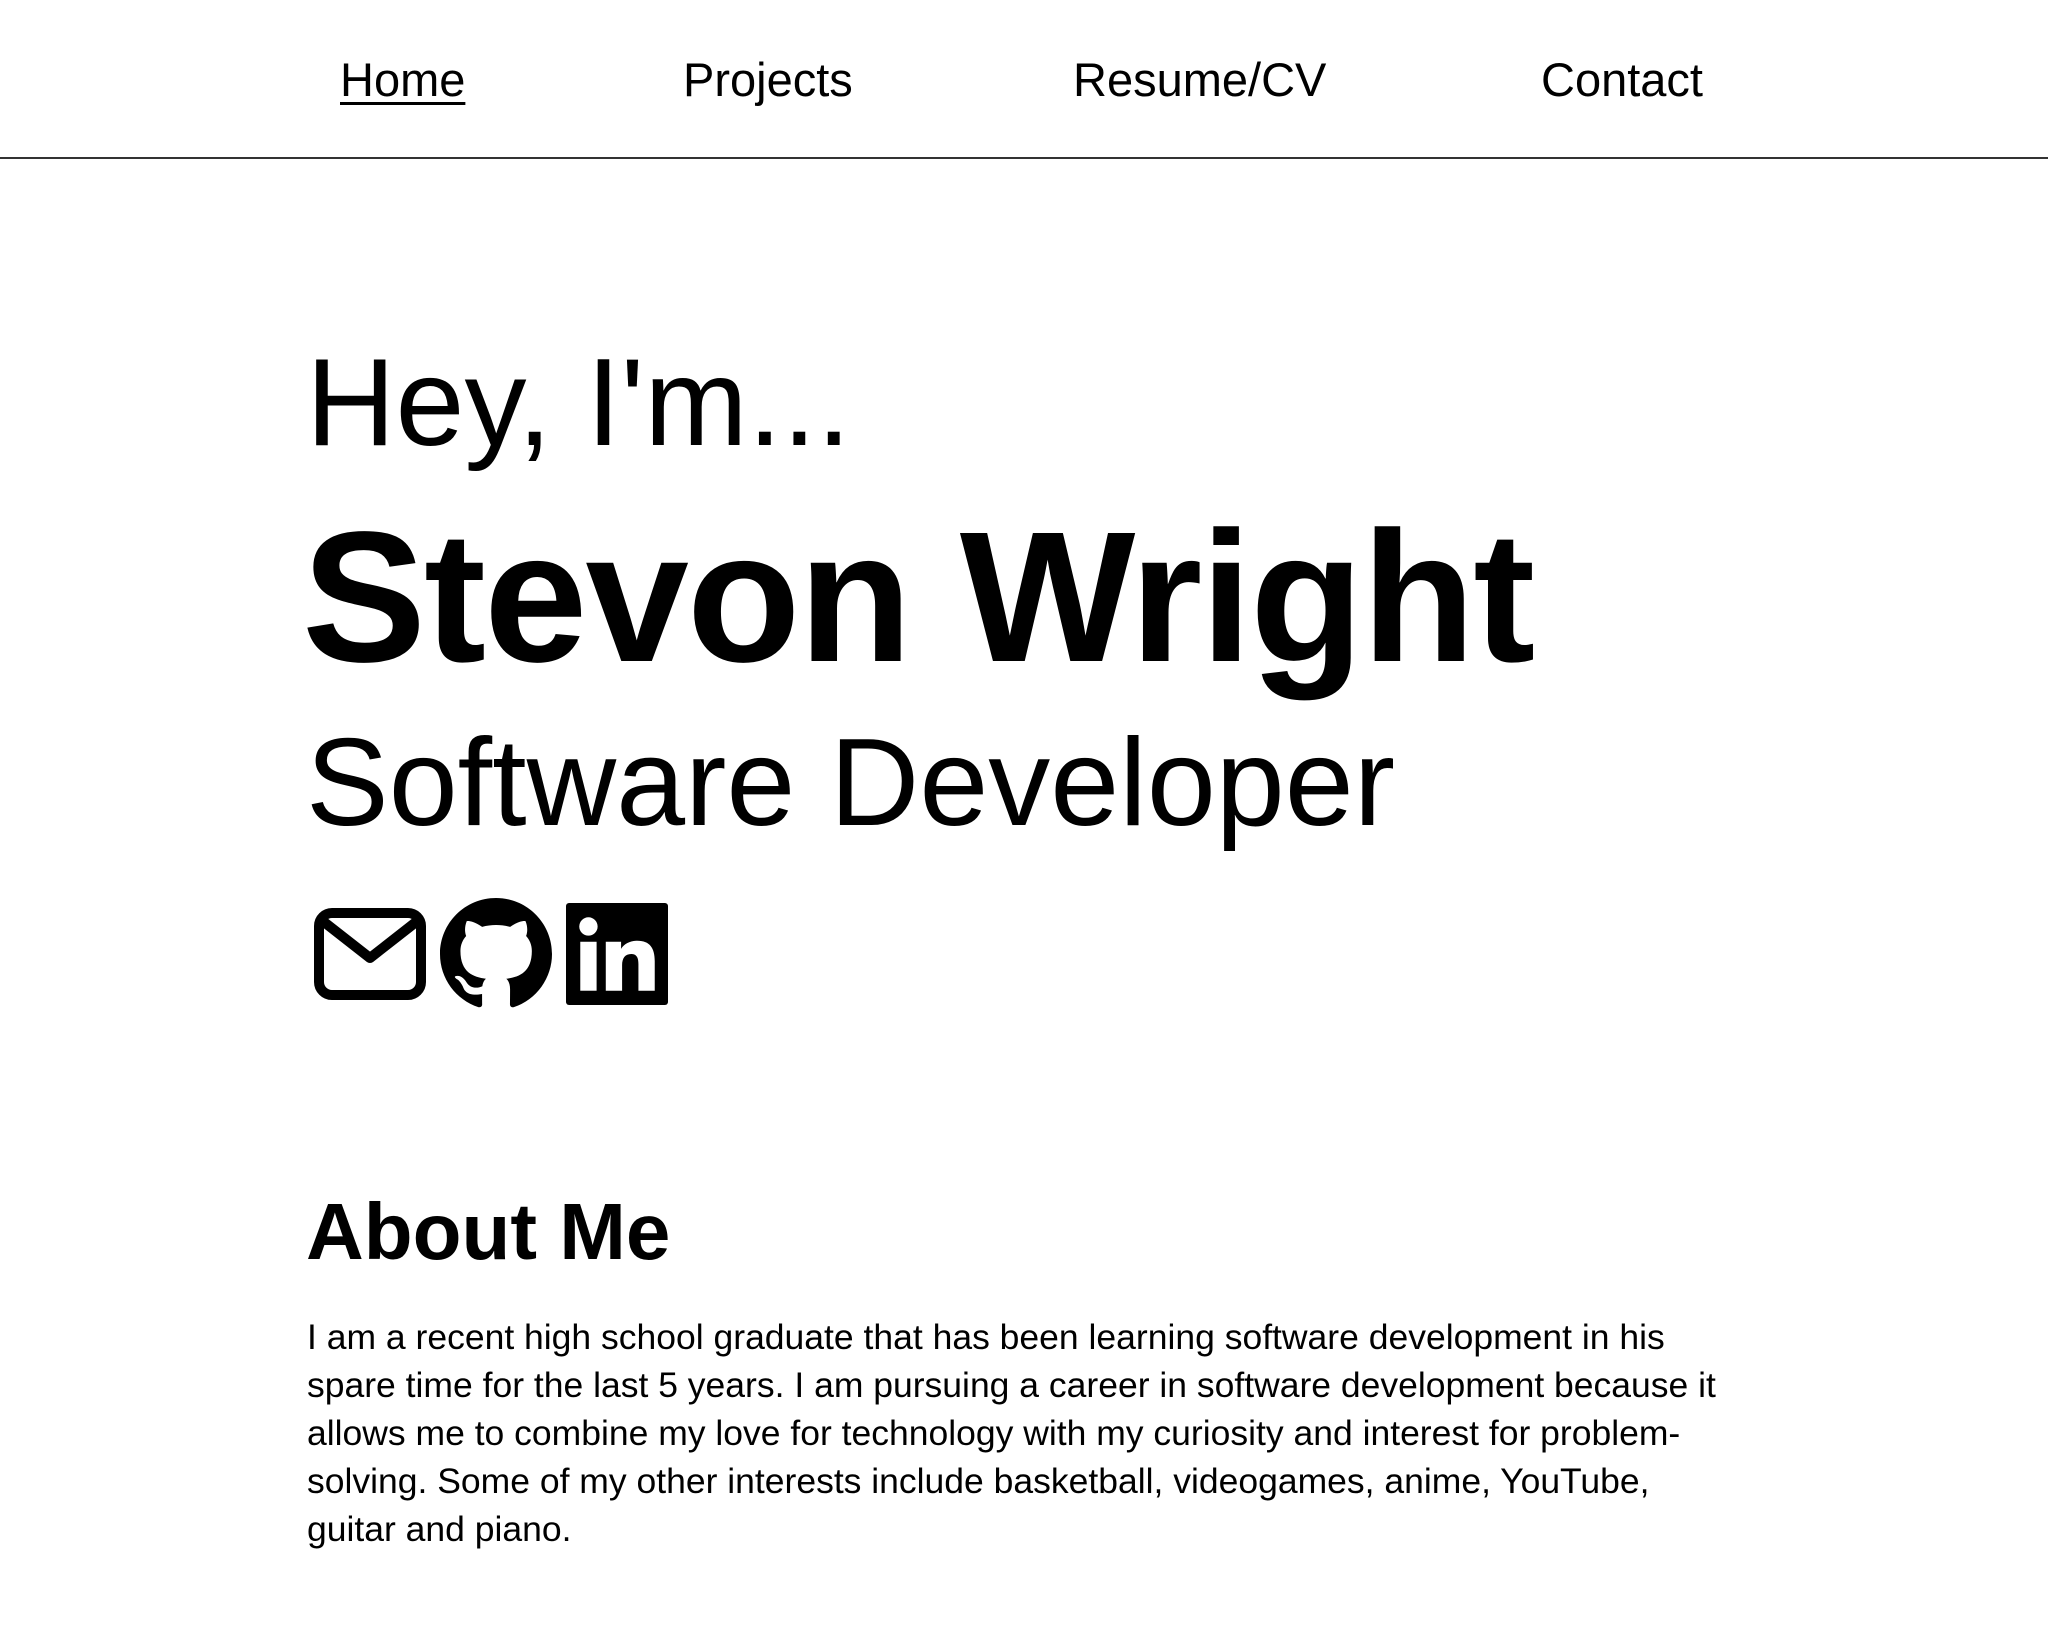 The height and width of the screenshot is (1642, 2048). I want to click on nav-link-projects: Projects, so click(768, 80).